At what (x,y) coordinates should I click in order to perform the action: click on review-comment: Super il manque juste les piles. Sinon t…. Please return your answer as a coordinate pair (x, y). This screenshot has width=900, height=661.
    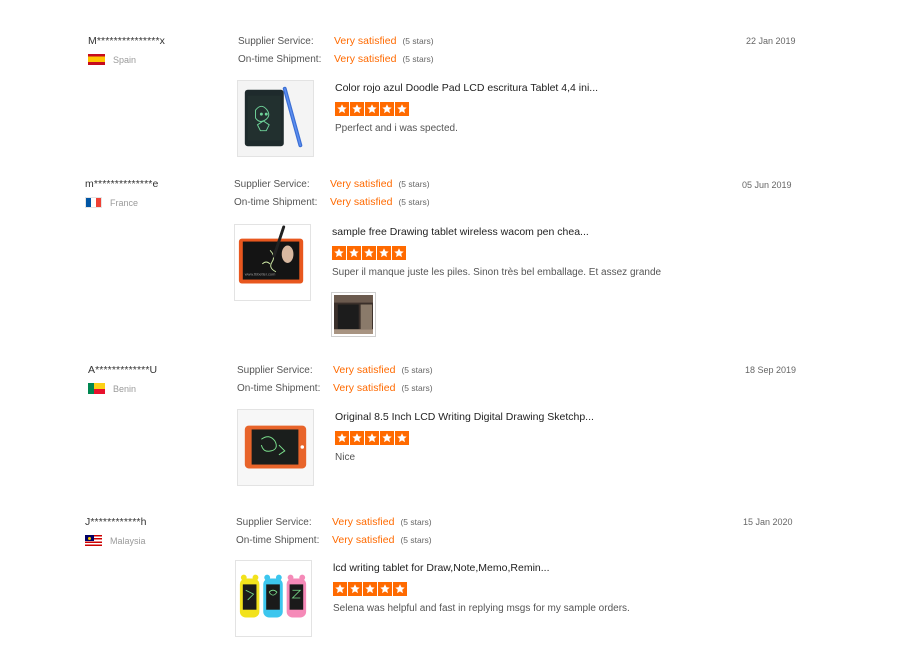
    Looking at the image, I should click on (497, 272).